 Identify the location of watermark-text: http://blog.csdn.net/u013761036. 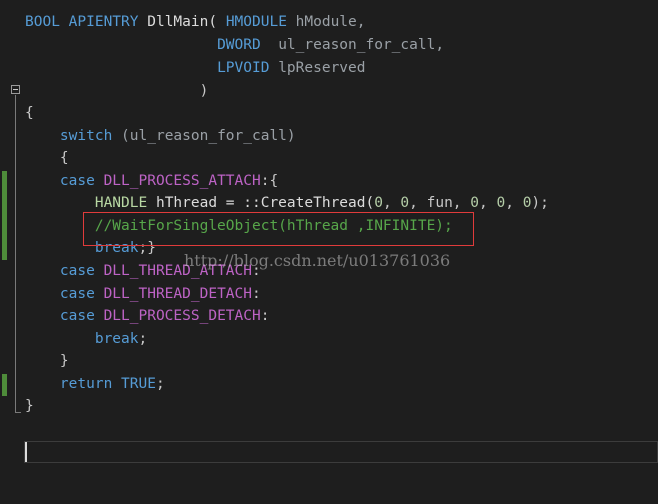
(317, 260).